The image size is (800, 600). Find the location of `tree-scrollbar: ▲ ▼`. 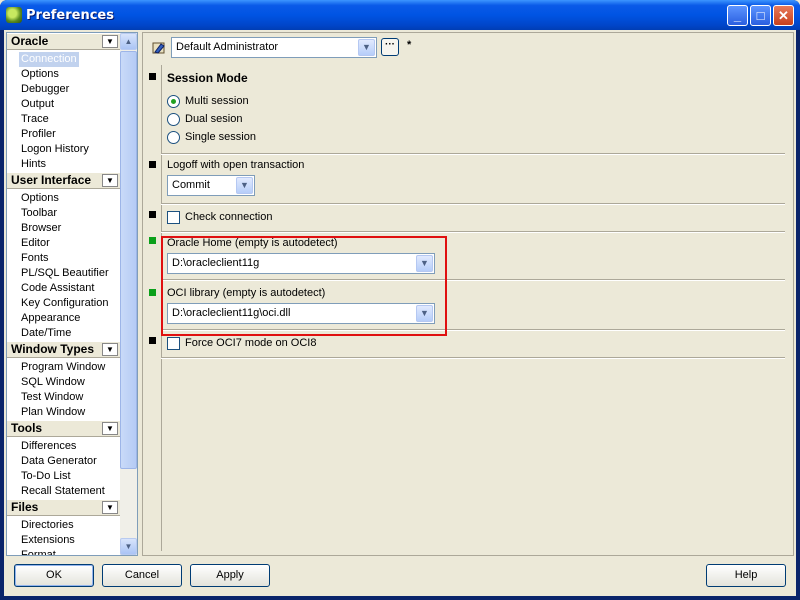

tree-scrollbar: ▲ ▼ is located at coordinates (128, 294).